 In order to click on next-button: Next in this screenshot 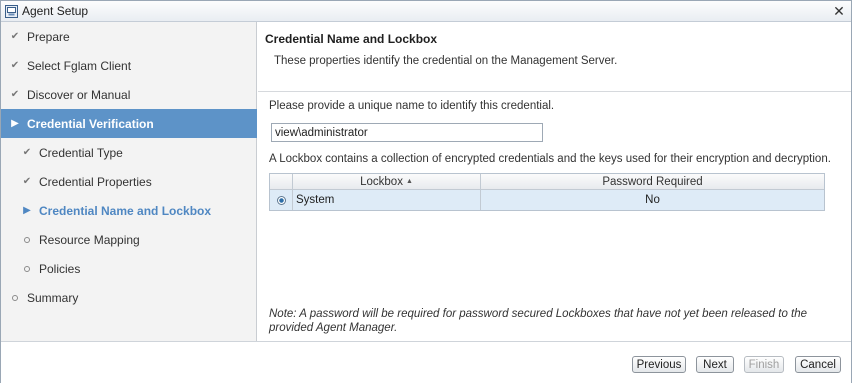, I will do `click(715, 364)`.